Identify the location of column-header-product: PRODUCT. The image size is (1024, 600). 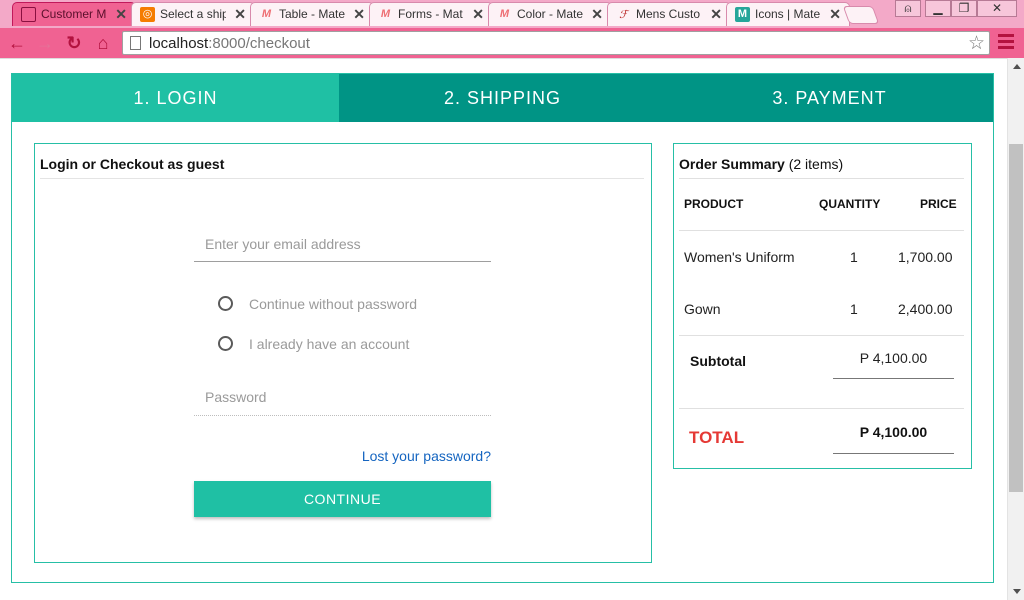
(714, 204).